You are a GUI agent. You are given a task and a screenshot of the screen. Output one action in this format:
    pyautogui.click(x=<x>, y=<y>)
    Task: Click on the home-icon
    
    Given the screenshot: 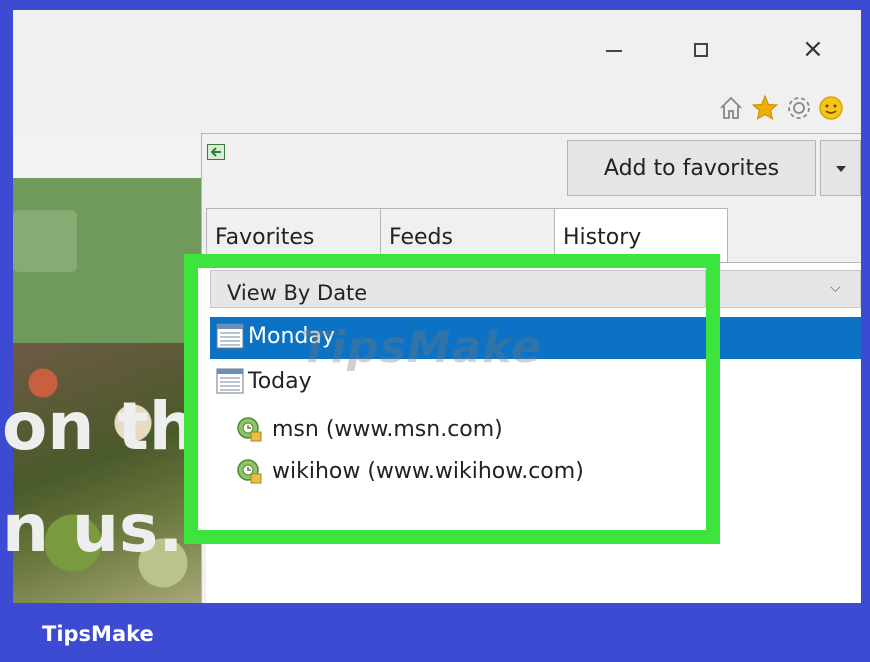 What is the action you would take?
    pyautogui.click(x=731, y=108)
    